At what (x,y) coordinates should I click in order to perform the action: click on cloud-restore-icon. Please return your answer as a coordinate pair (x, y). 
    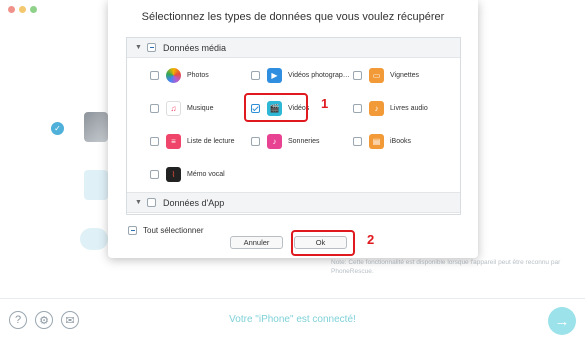
    Looking at the image, I should click on (94, 239).